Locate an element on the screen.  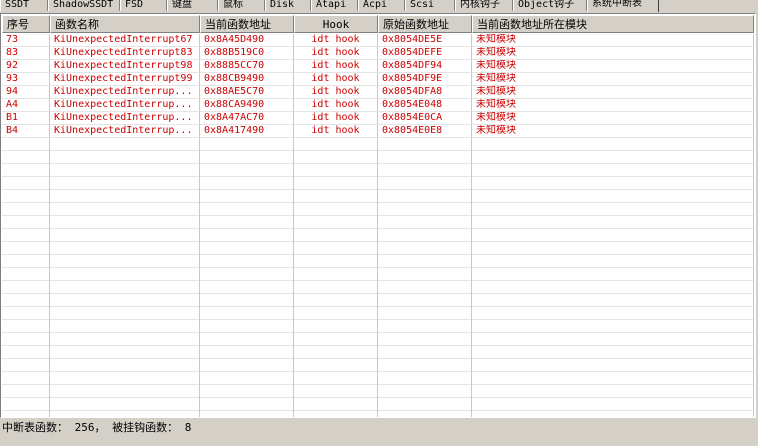
tab-6: Disk is located at coordinates (288, 5).